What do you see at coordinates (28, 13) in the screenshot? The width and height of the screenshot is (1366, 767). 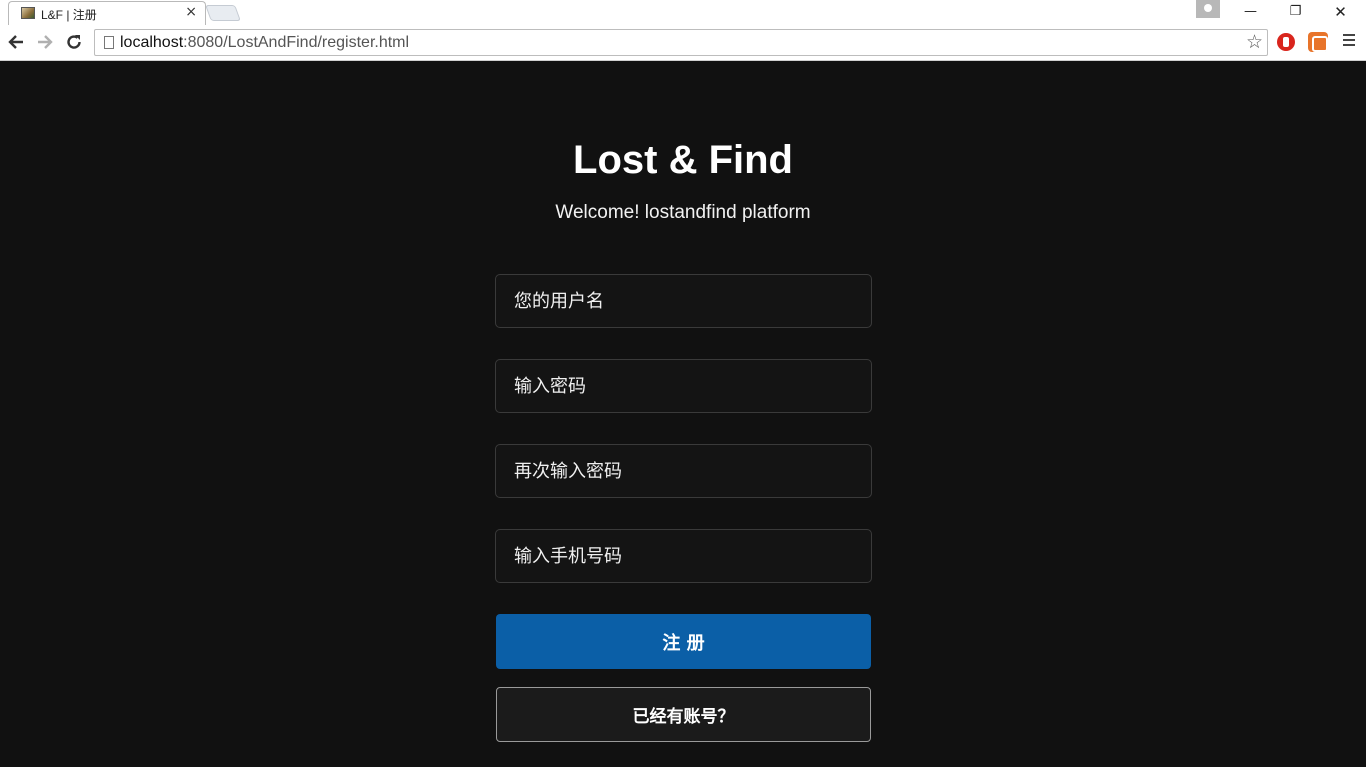 I see `favicon-icon` at bounding box center [28, 13].